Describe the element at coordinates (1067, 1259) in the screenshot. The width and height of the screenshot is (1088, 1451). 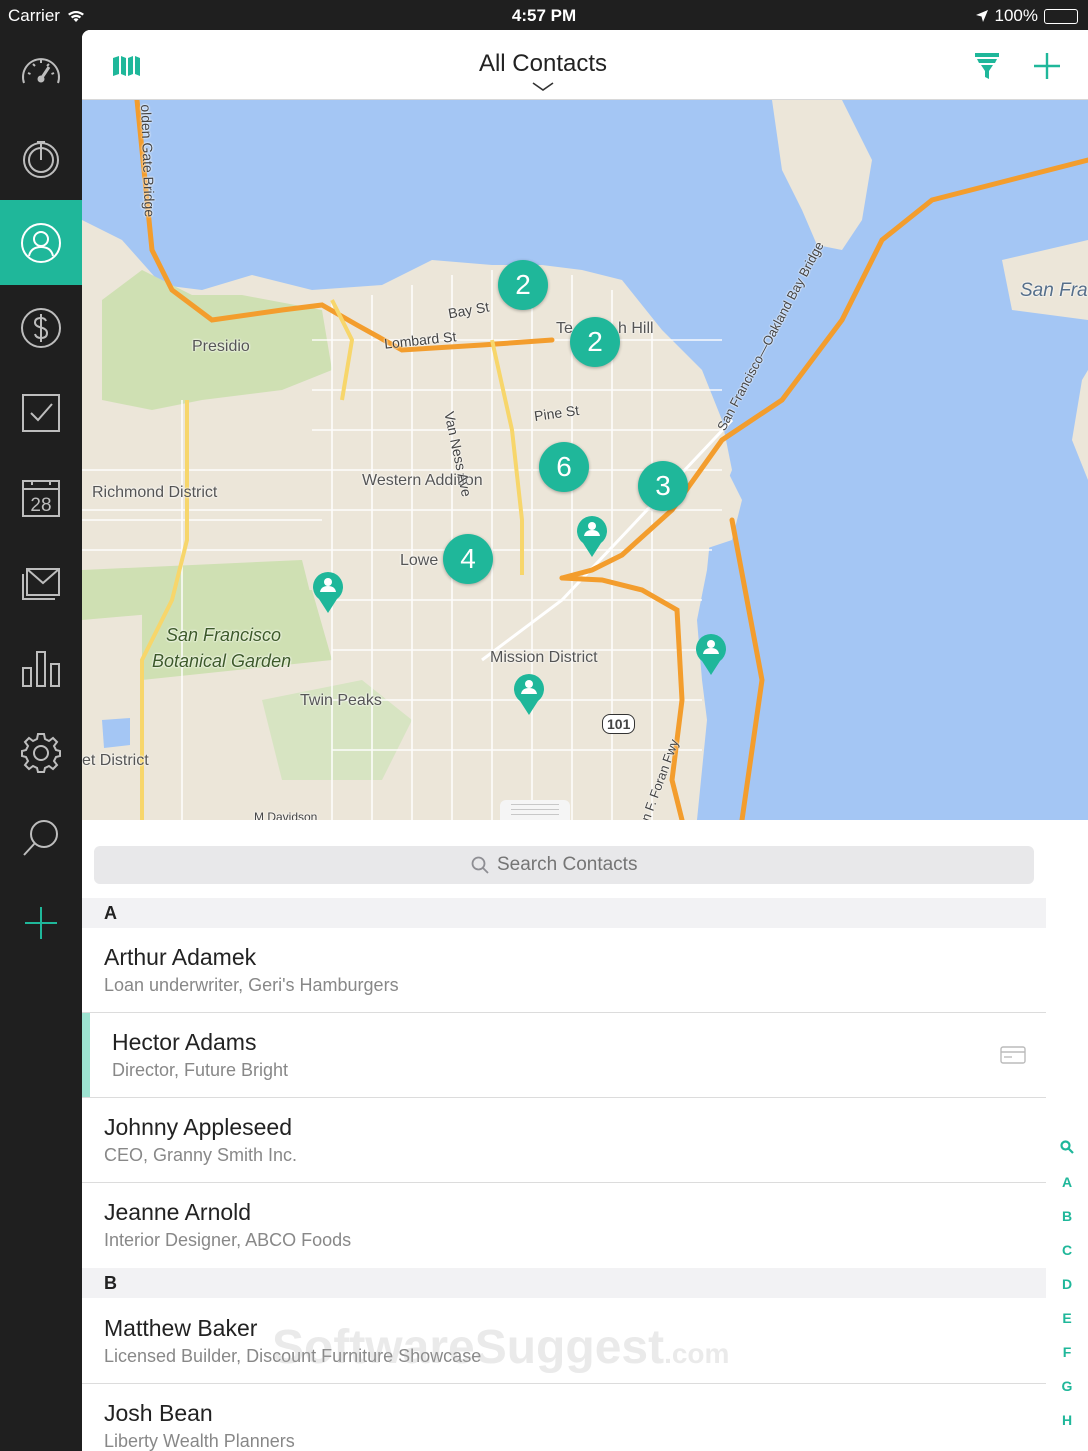
I see `index-letter: C` at that location.